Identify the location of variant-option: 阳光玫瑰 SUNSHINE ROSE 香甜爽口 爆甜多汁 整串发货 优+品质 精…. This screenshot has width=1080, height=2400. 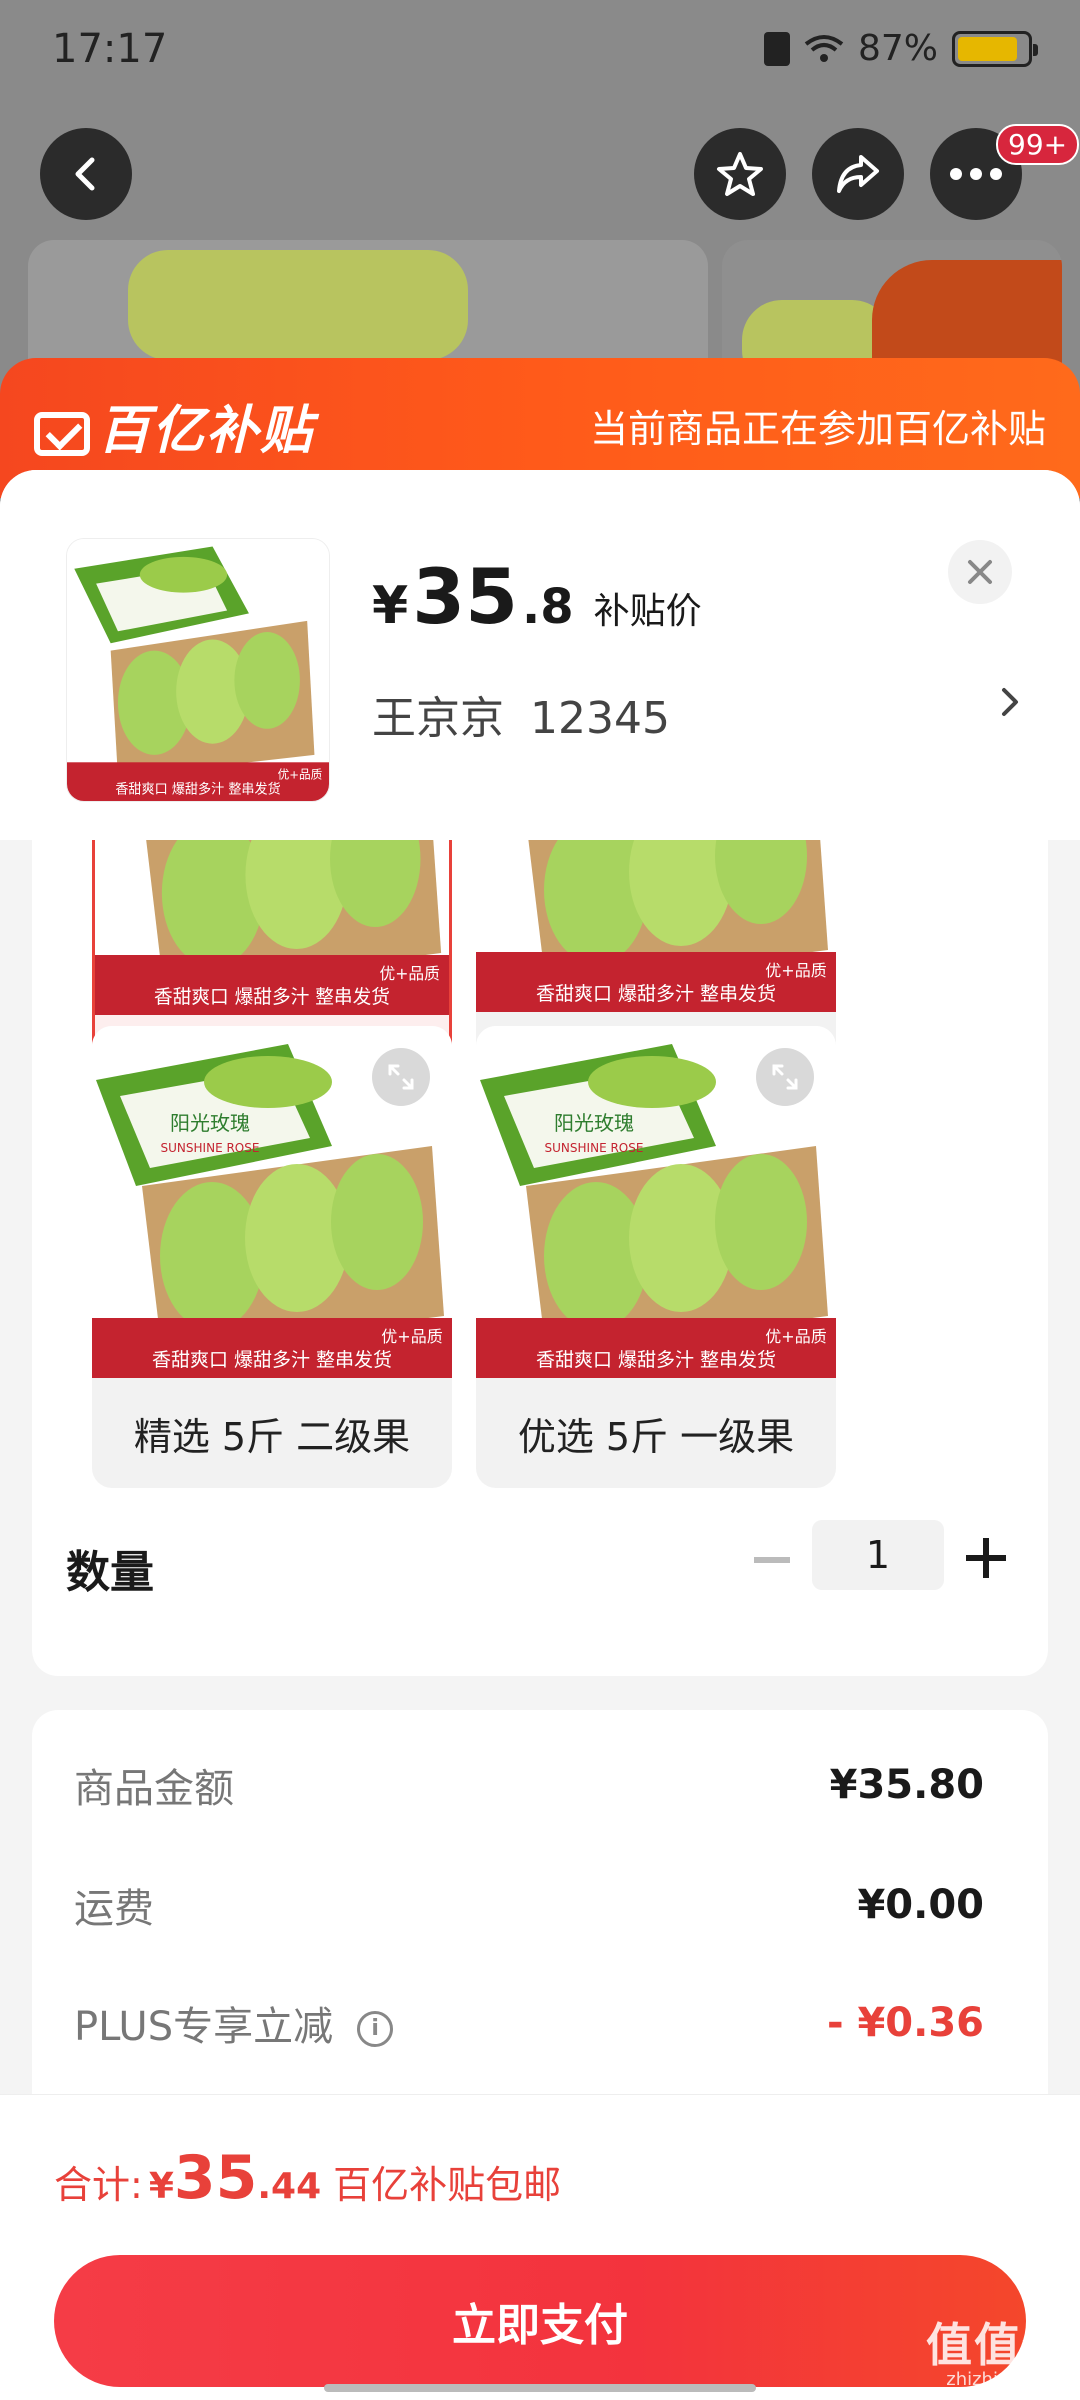
(272, 1257).